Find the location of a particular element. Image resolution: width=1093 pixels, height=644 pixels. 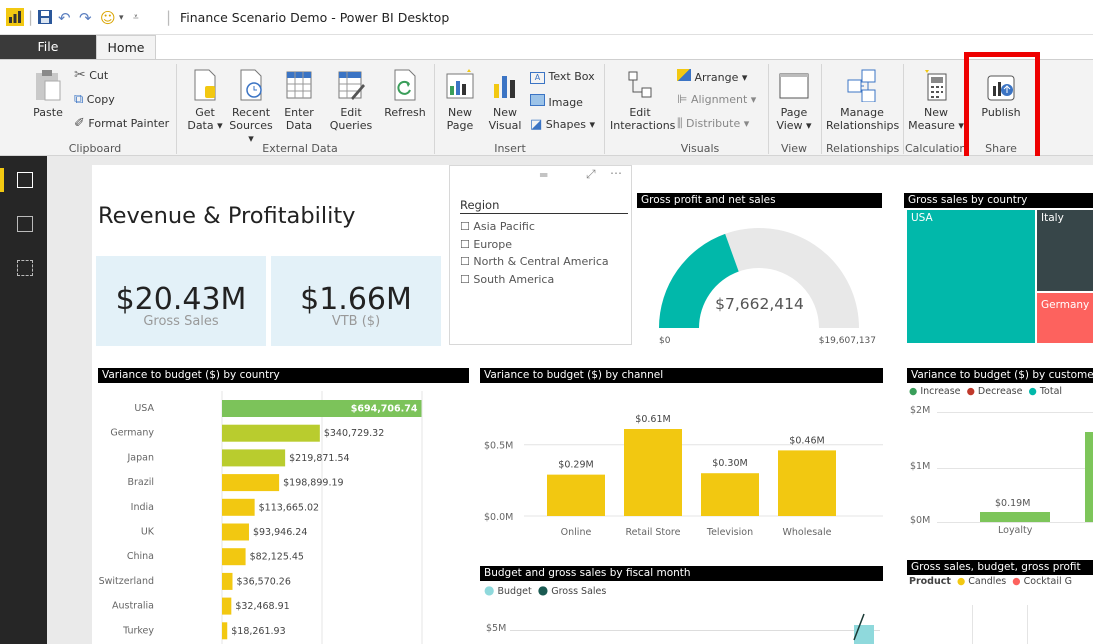

gross-sales-treemap: USA Italy Germany is located at coordinates (1000, 276).